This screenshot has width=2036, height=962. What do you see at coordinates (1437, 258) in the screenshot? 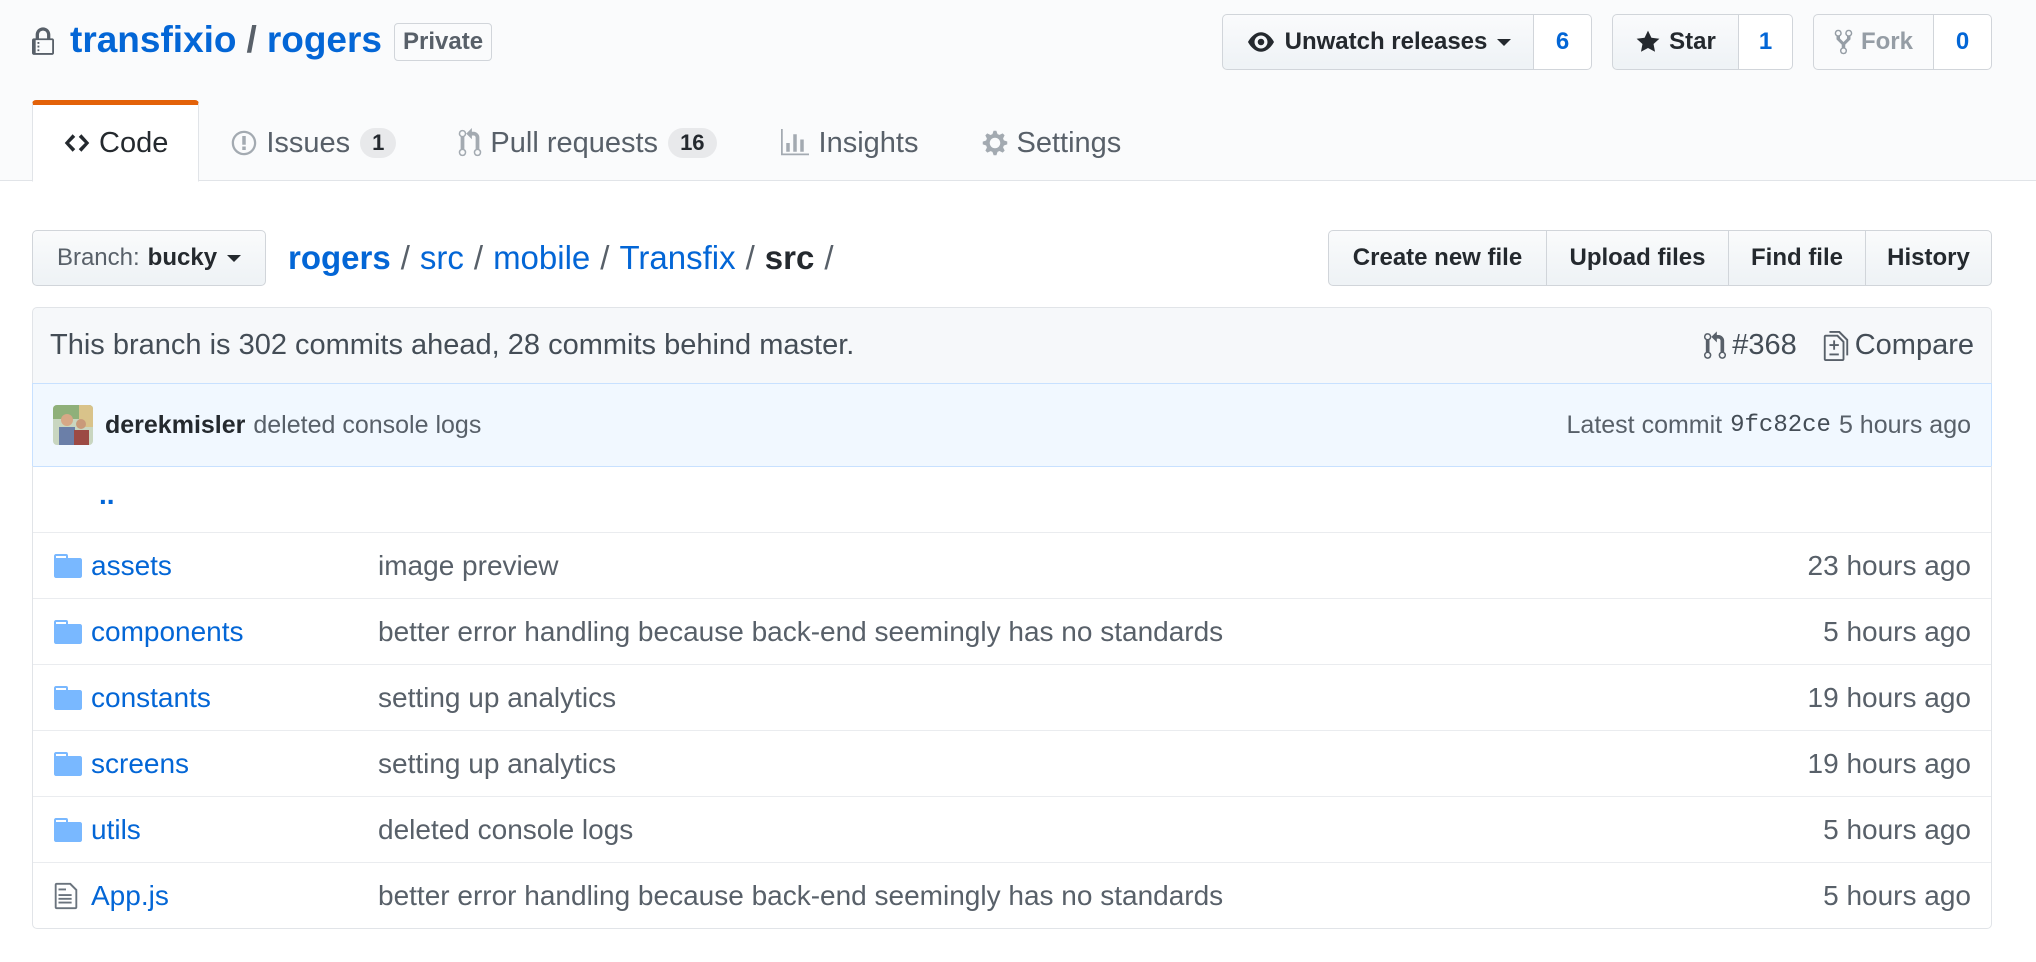
I see `create-new-file-button: Create new file` at bounding box center [1437, 258].